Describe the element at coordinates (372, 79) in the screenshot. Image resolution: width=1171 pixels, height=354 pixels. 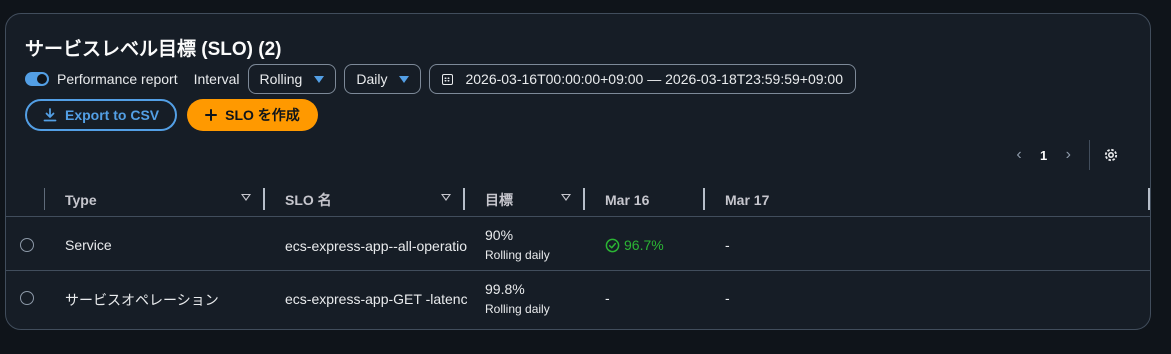
I see `granularity-select-value: Daily` at that location.